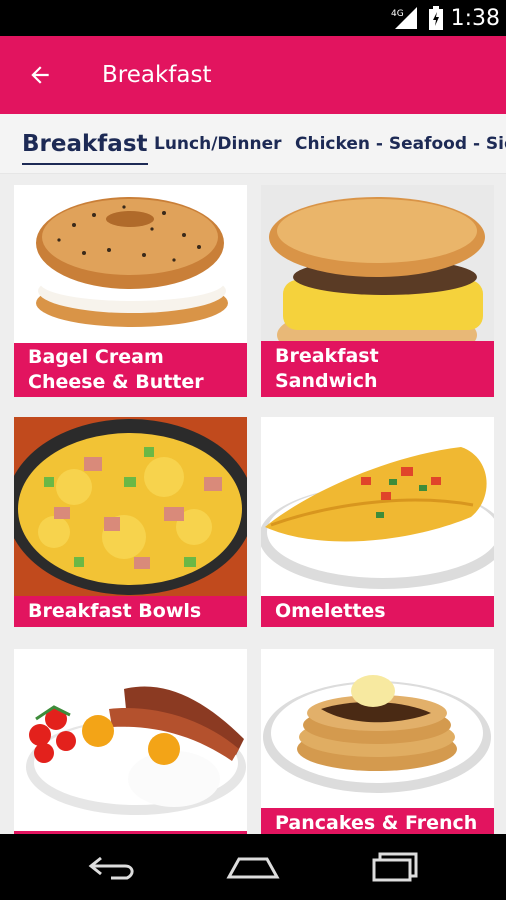 The image size is (506, 900). I want to click on menu-card-label: Omelettes, so click(377, 611).